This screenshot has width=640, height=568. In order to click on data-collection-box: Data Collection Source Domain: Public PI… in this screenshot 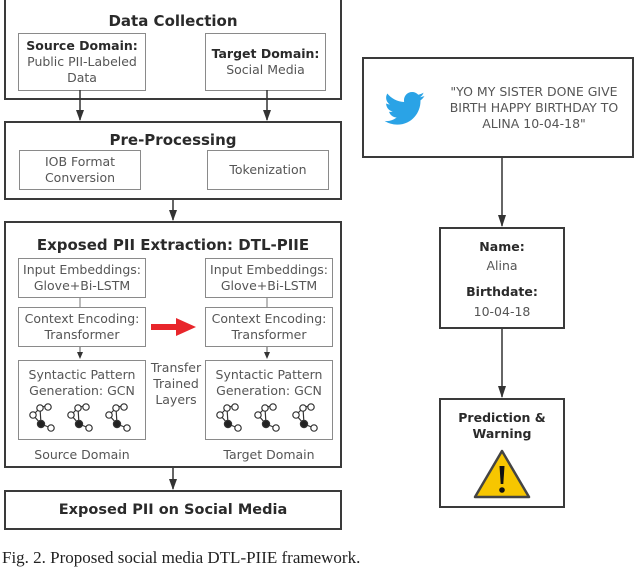, I will do `click(173, 50)`.